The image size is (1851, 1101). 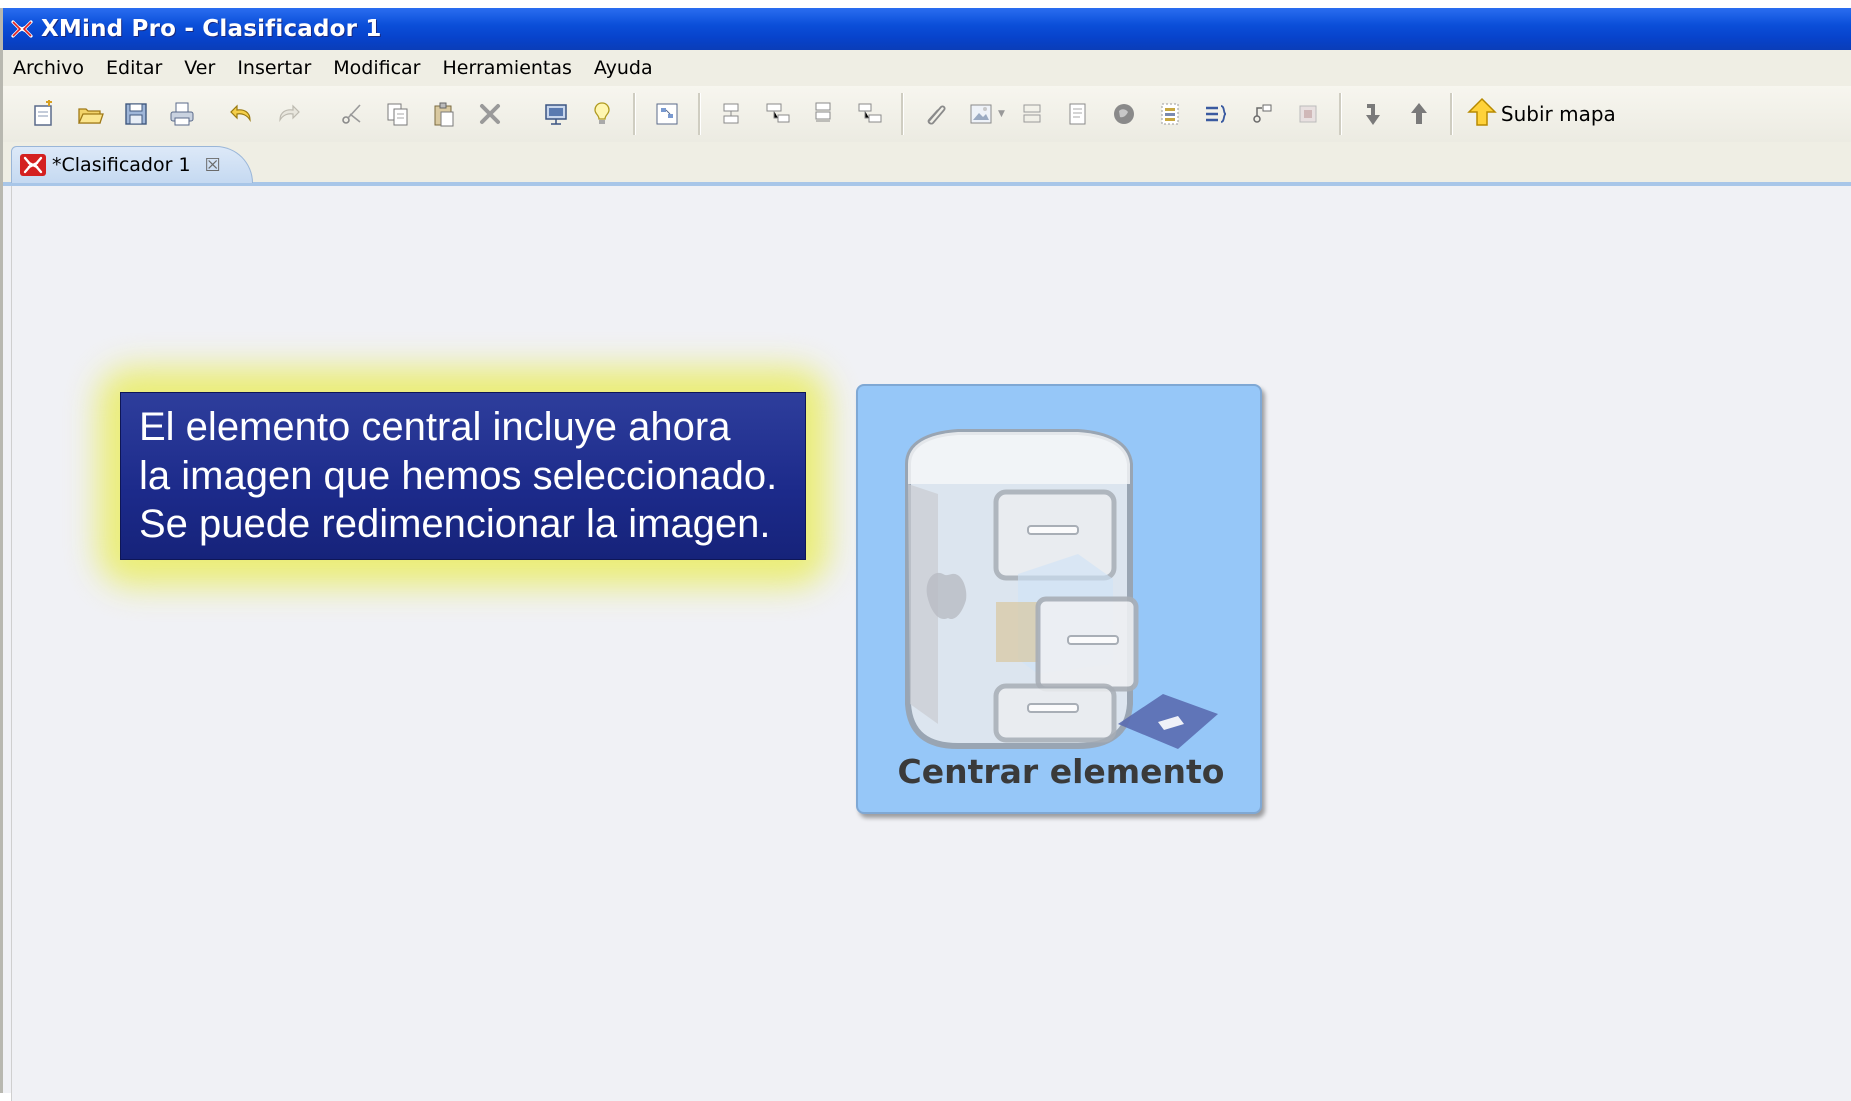 I want to click on subir-mapa-label: Subir mapa, so click(x=1558, y=114).